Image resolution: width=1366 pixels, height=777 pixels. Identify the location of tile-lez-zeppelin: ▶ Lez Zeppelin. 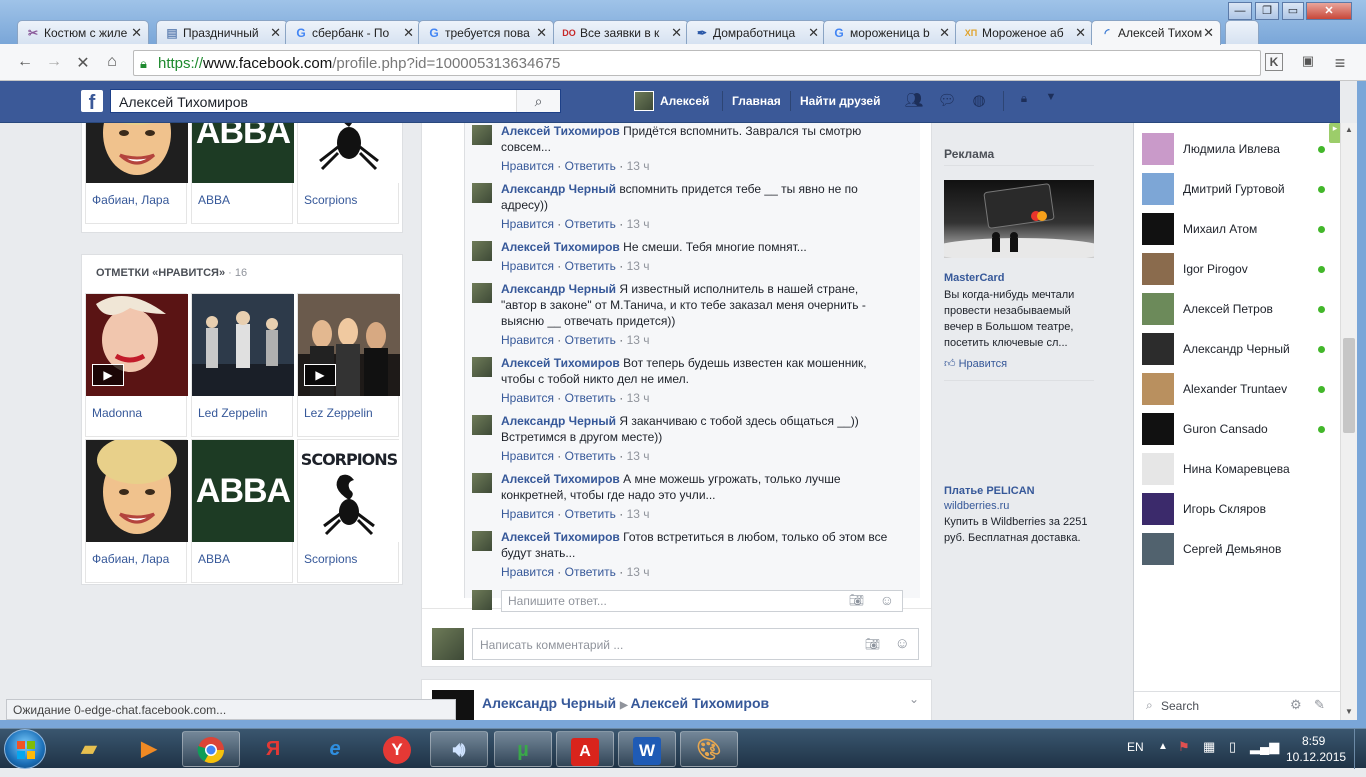
(348, 365).